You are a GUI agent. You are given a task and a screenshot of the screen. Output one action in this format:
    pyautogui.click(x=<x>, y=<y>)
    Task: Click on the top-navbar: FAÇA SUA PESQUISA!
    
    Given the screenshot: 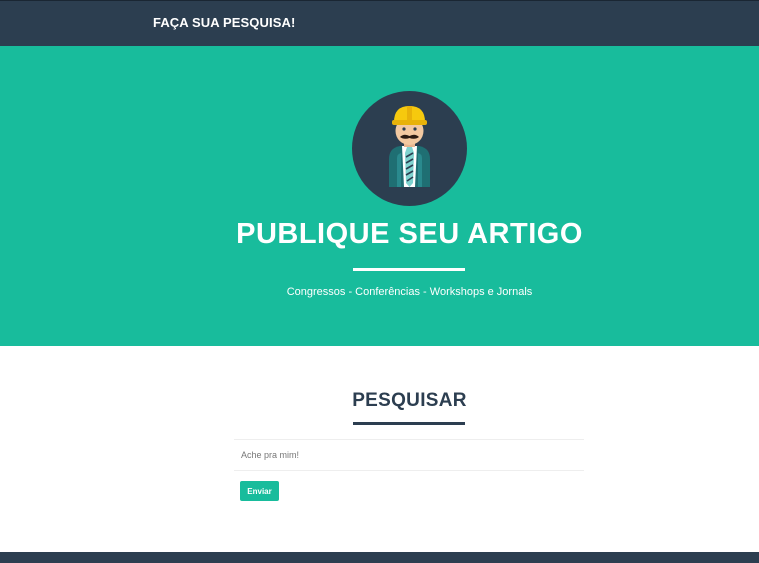 What is the action you would take?
    pyautogui.click(x=379, y=23)
    